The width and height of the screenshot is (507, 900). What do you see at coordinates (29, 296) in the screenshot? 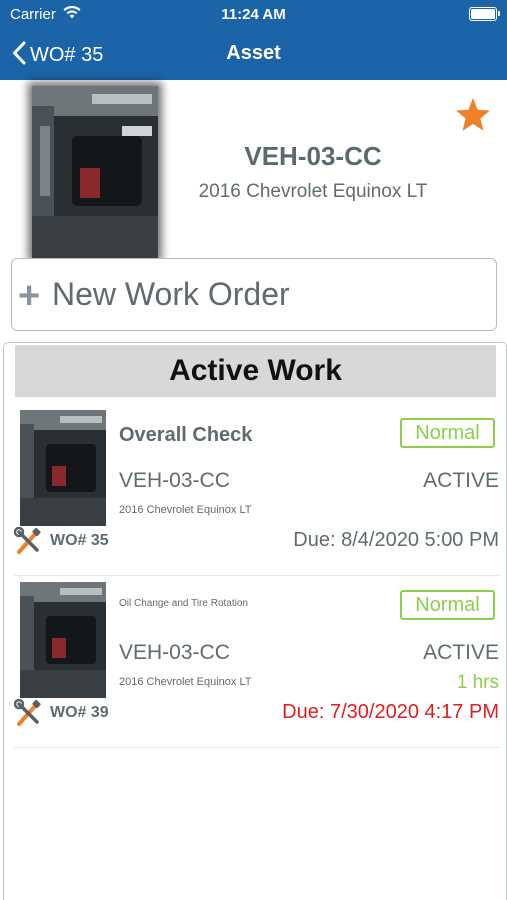
I see `plus-icon: +` at bounding box center [29, 296].